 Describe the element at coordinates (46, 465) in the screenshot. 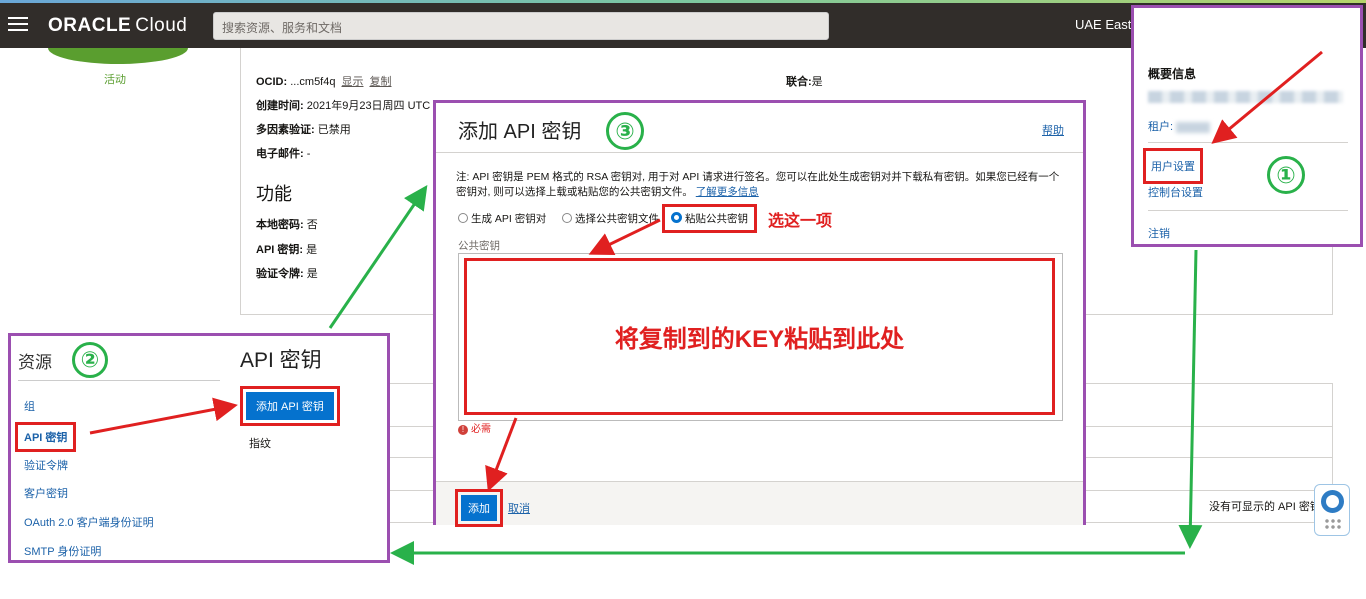

I see `resource-item-auth-tokens: 验证令牌` at that location.